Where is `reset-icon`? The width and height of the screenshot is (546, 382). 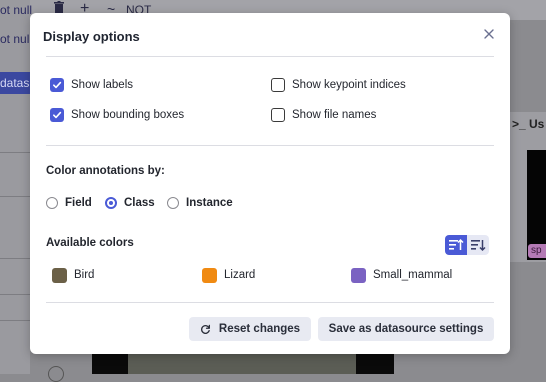 reset-icon is located at coordinates (205, 329).